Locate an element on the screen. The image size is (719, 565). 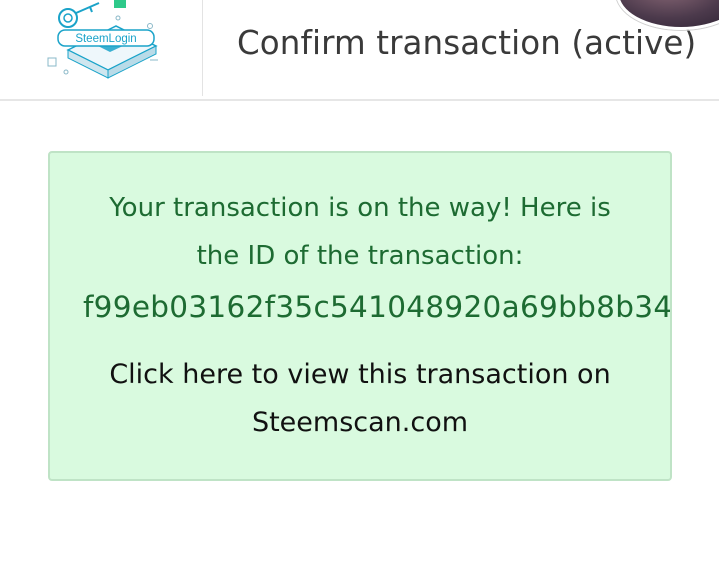
steemlogin-logo: SteemLogin is located at coordinates (104, 44).